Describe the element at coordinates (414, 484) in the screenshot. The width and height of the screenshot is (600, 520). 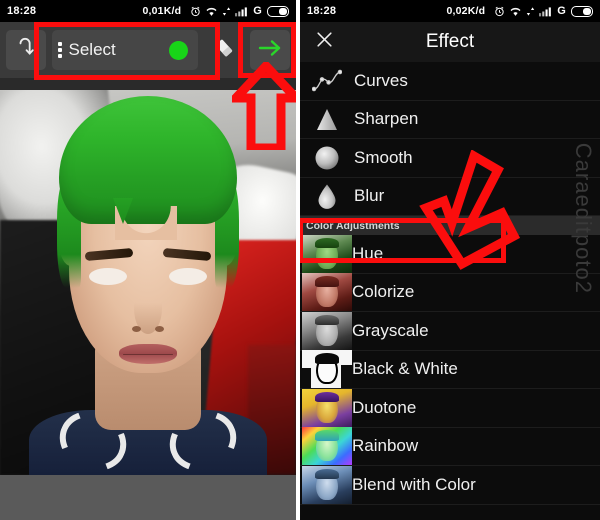
I see `list-item-label: Blend with Color` at that location.